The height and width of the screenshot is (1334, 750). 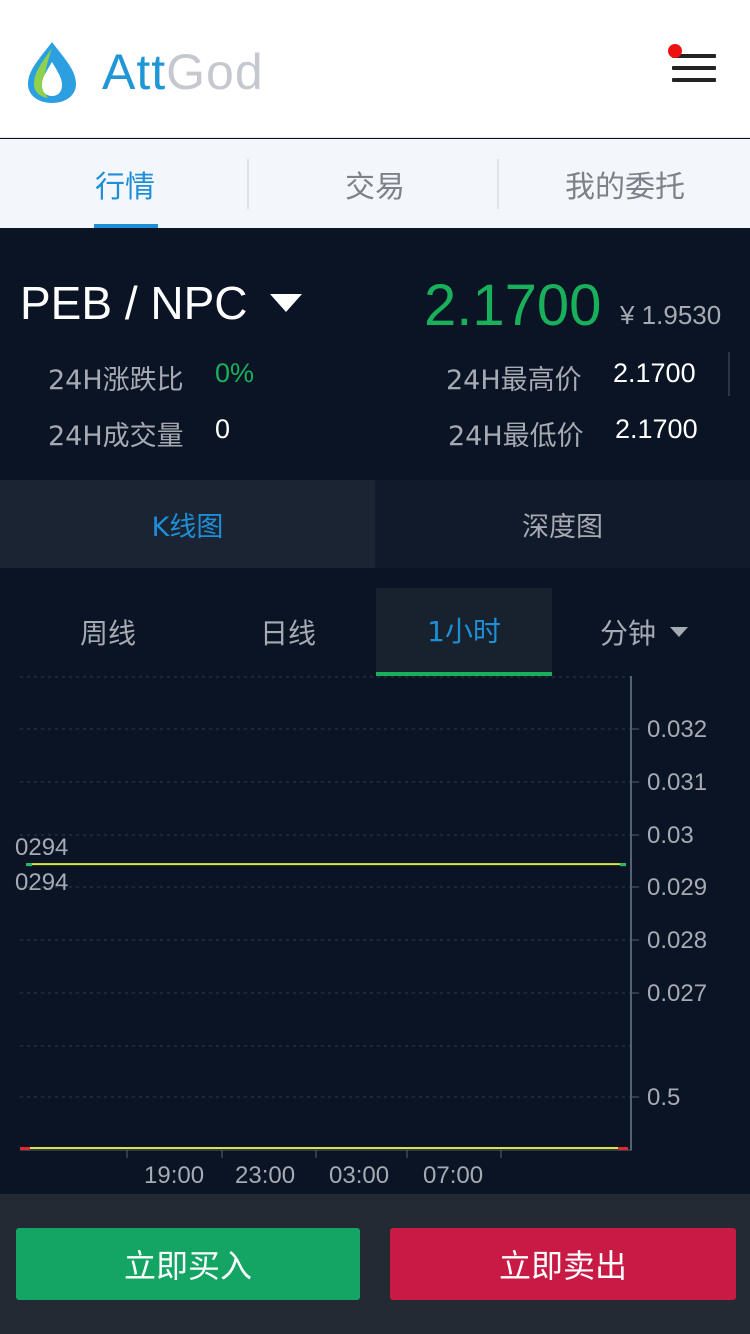 What do you see at coordinates (656, 429) in the screenshot?
I see `low-value: 2.1700` at bounding box center [656, 429].